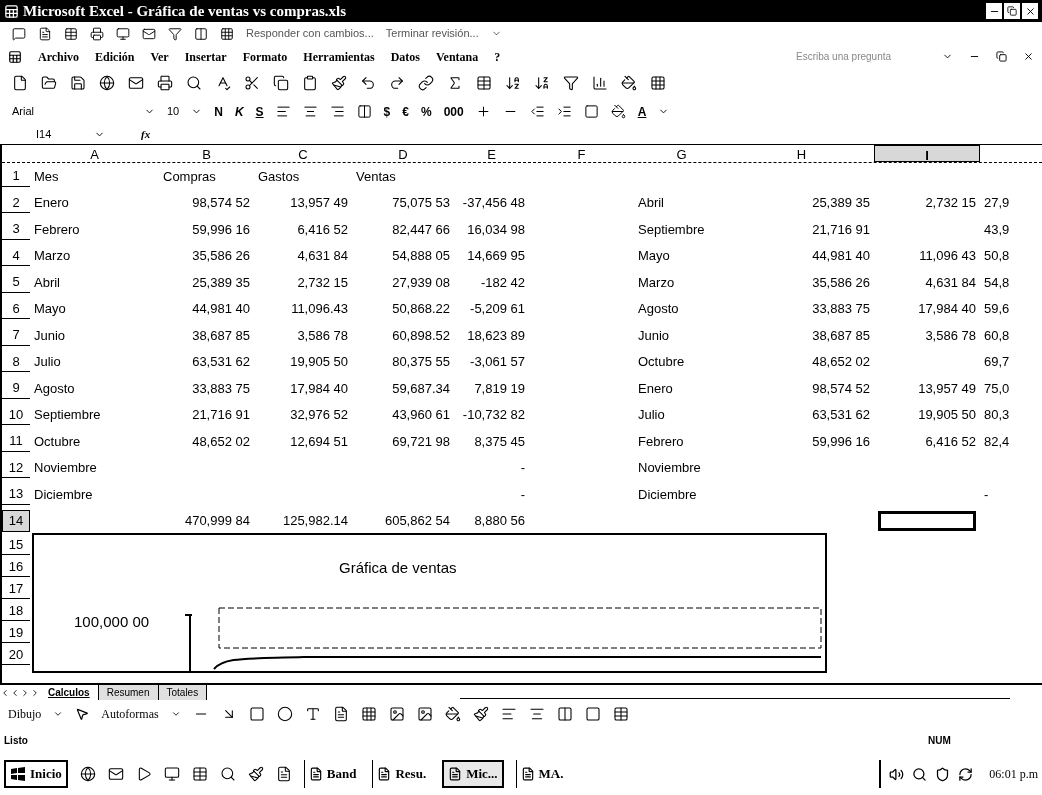  Describe the element at coordinates (541, 774) in the screenshot. I see `taskbar-button: MA.` at that location.